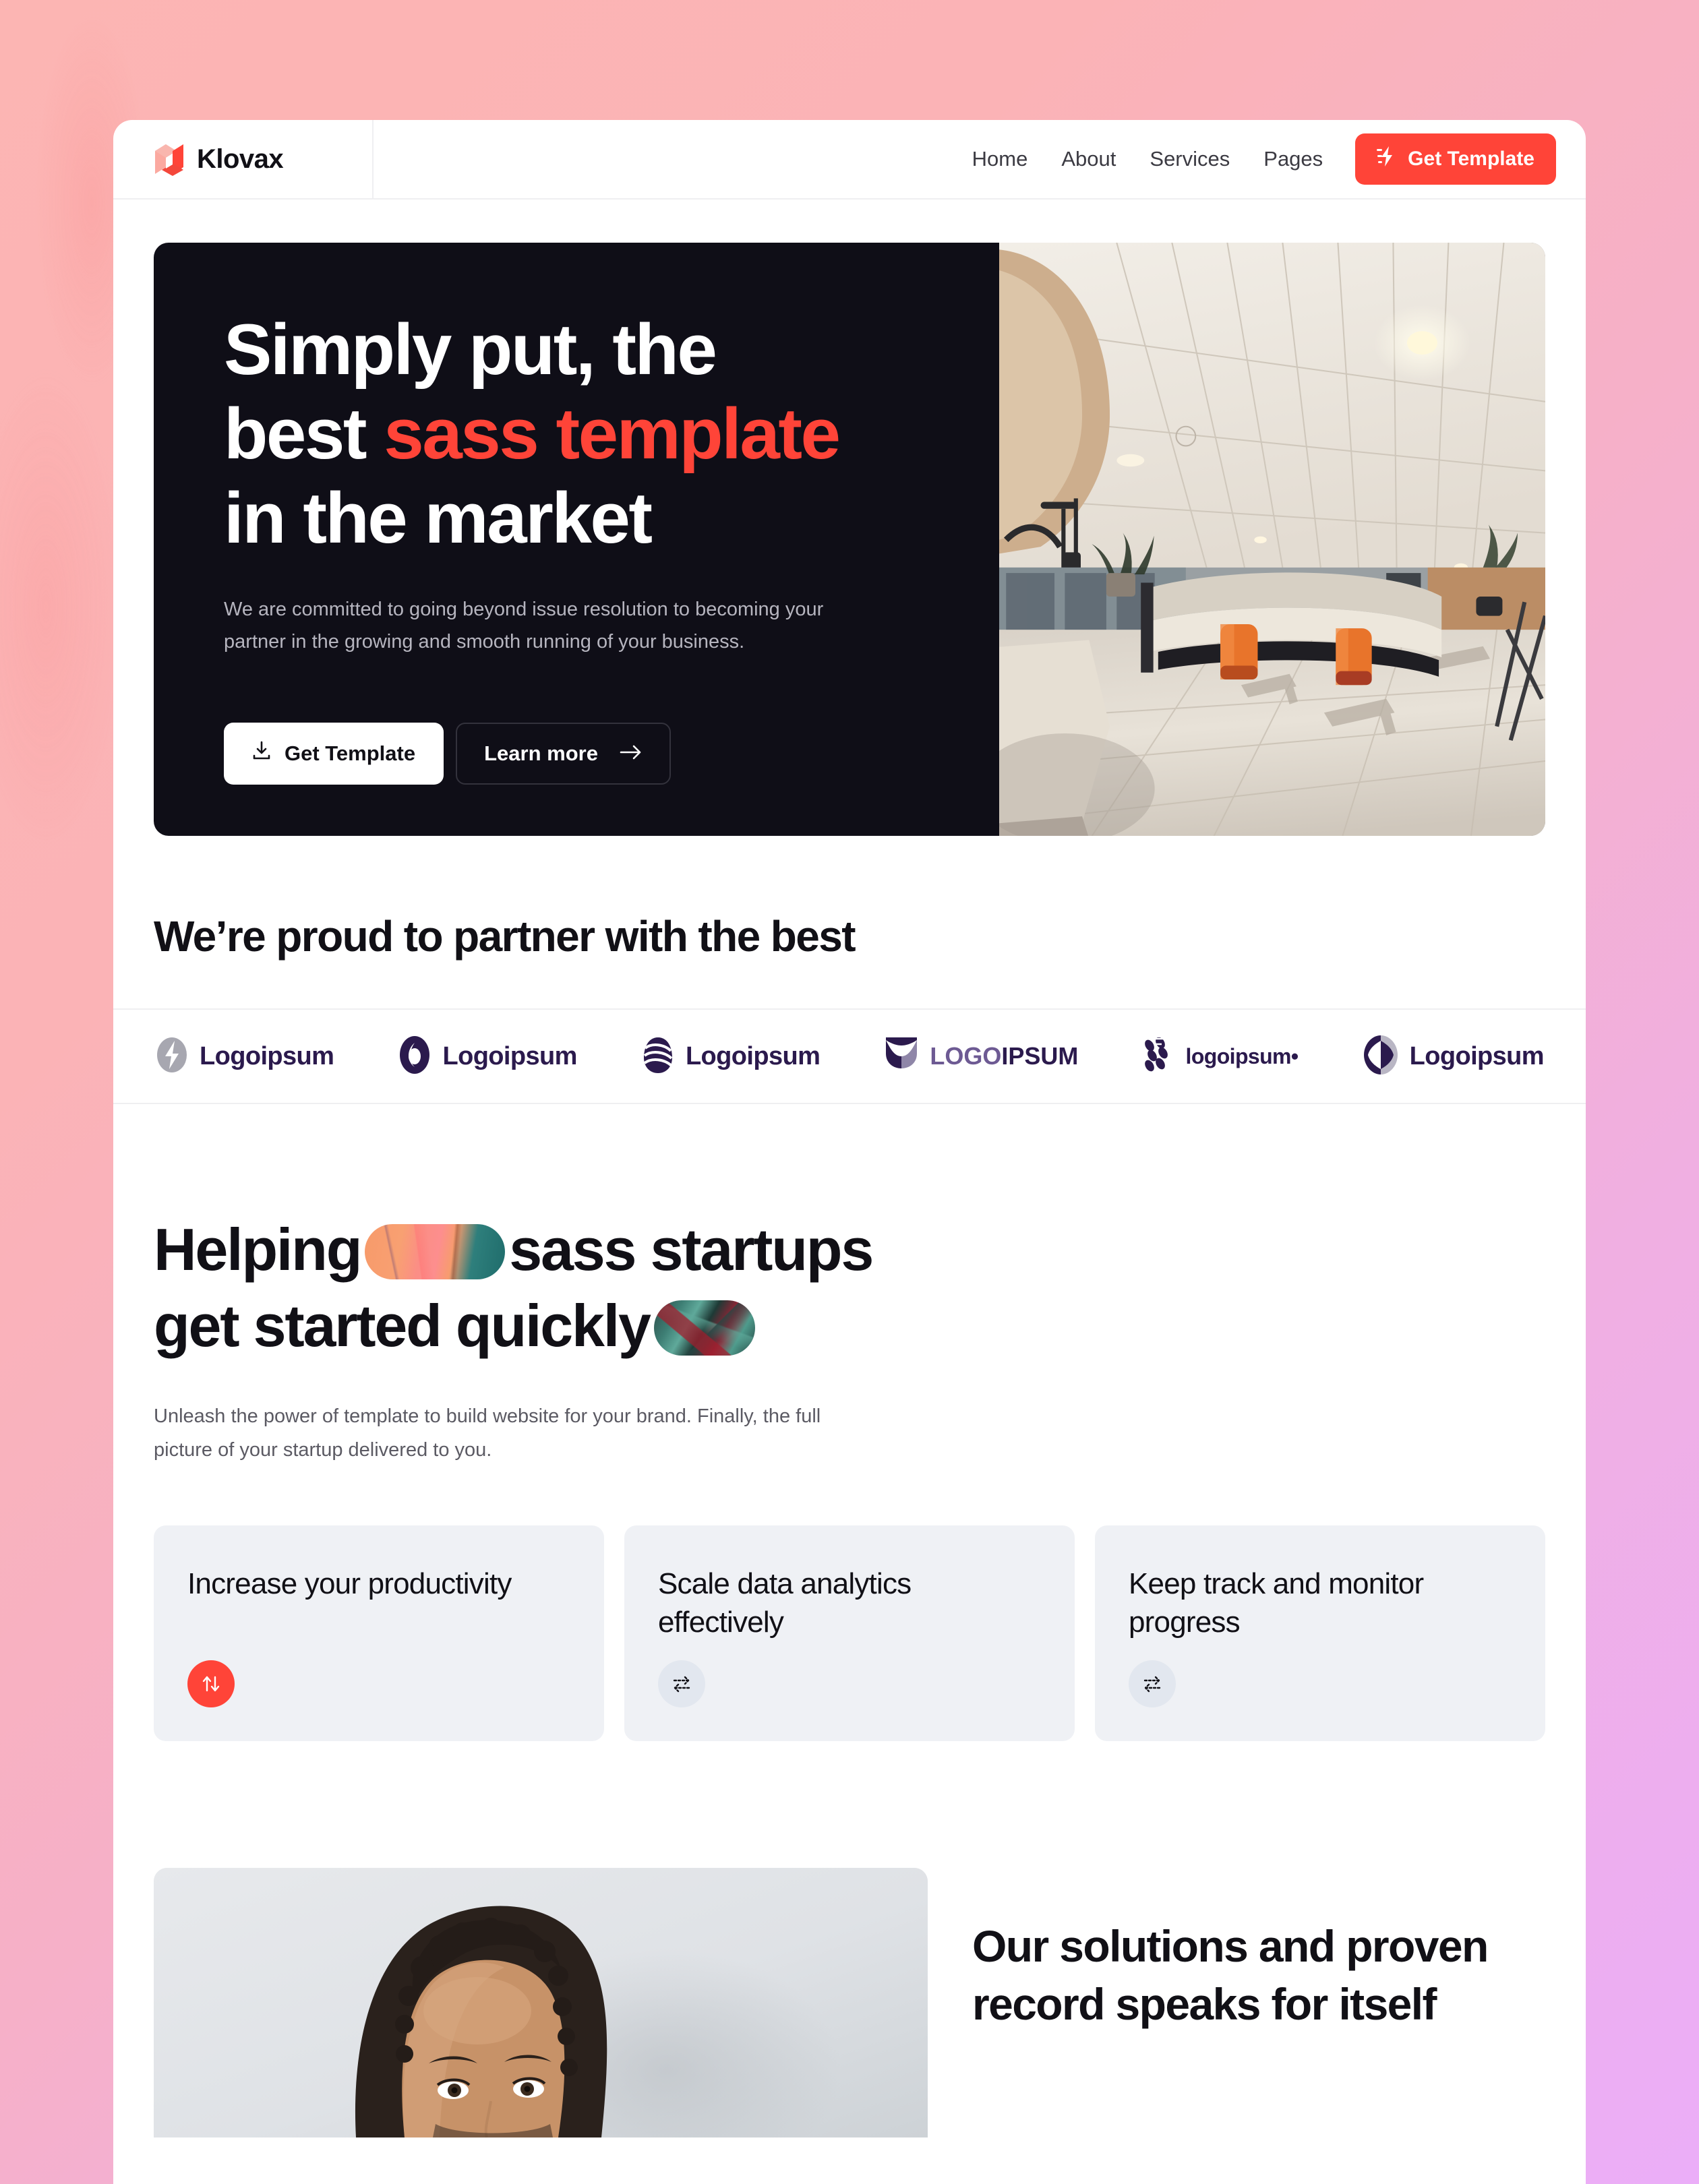  I want to click on abstract-orange-teal-pill-image, so click(435, 1251).